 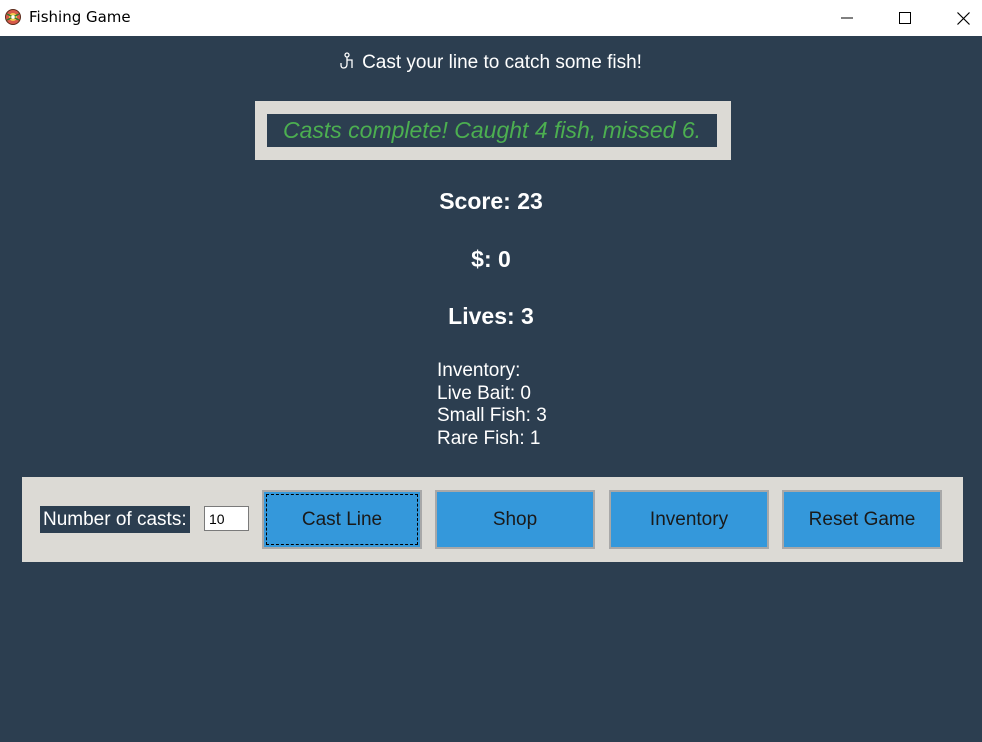 I want to click on minimize-icon, so click(x=847, y=18).